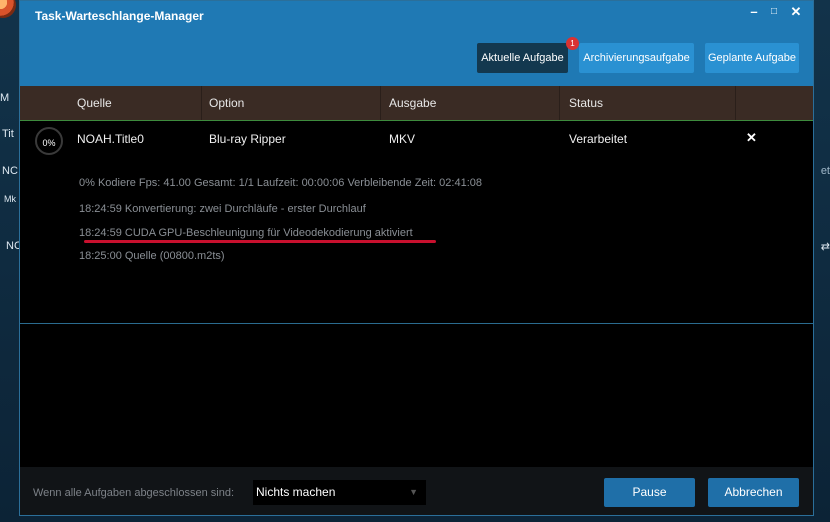 The height and width of the screenshot is (522, 830). I want to click on option-cell: Blu-ray Ripper, so click(247, 139).